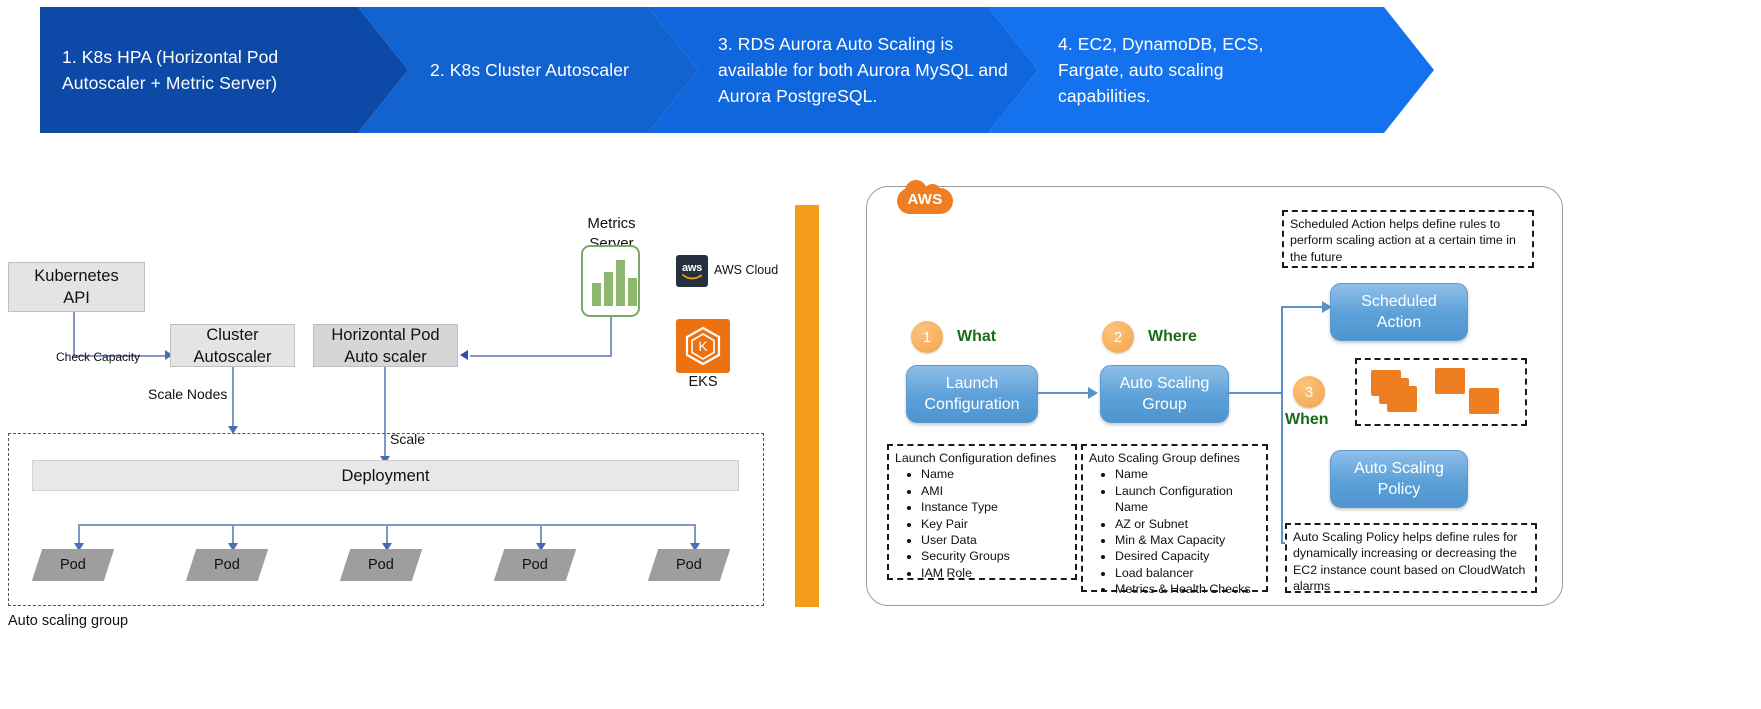 This screenshot has height=709, width=1761. I want to click on step-2-word: Where, so click(1172, 336).